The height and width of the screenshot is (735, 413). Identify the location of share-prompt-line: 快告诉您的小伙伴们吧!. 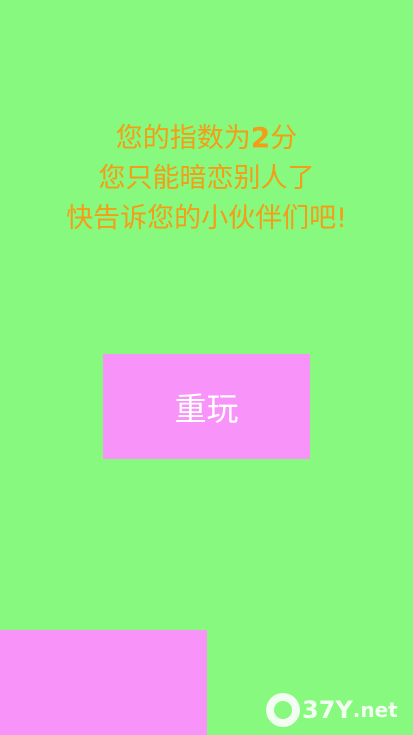
(206, 218).